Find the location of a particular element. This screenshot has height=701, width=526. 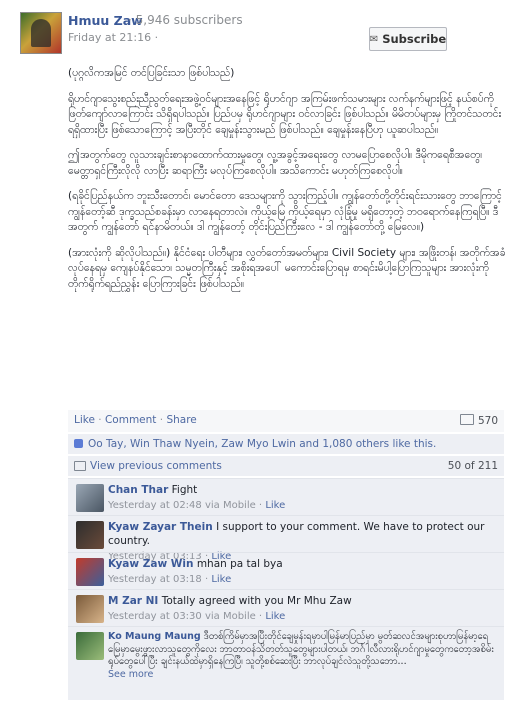

commenter-name: M Zar NI is located at coordinates (133, 601).